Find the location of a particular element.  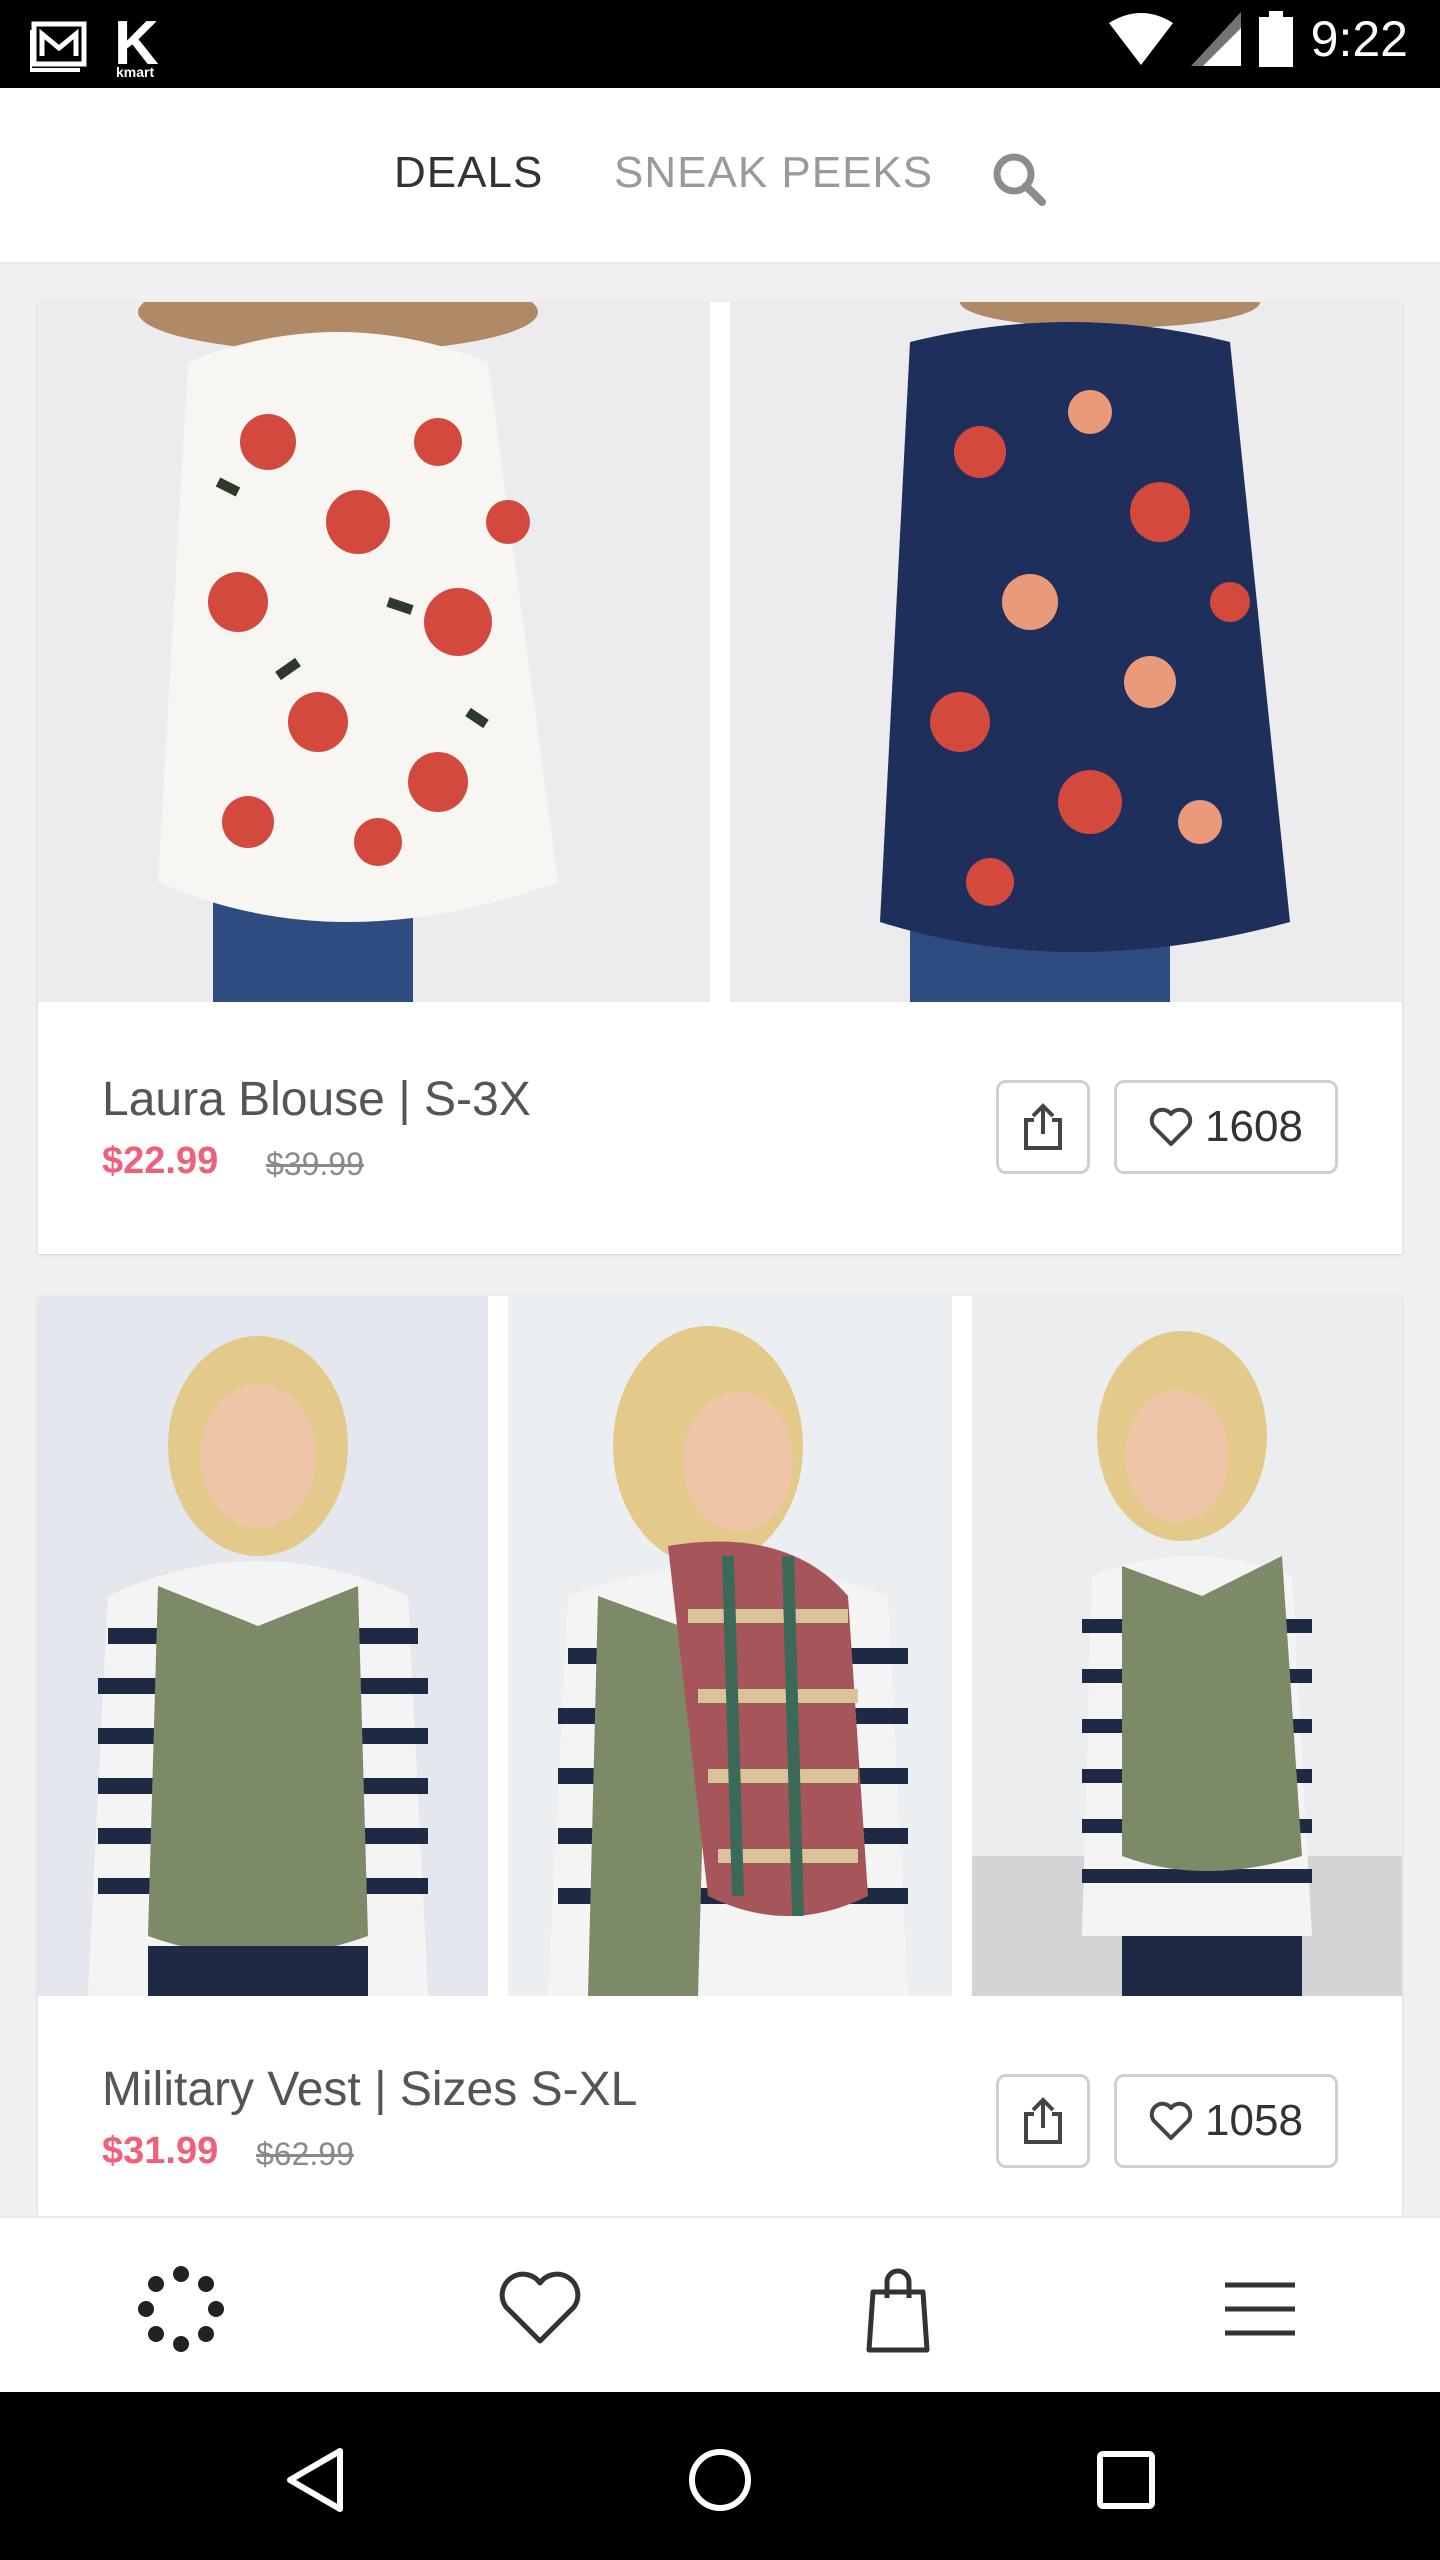

menu-icon is located at coordinates (1260, 2309).